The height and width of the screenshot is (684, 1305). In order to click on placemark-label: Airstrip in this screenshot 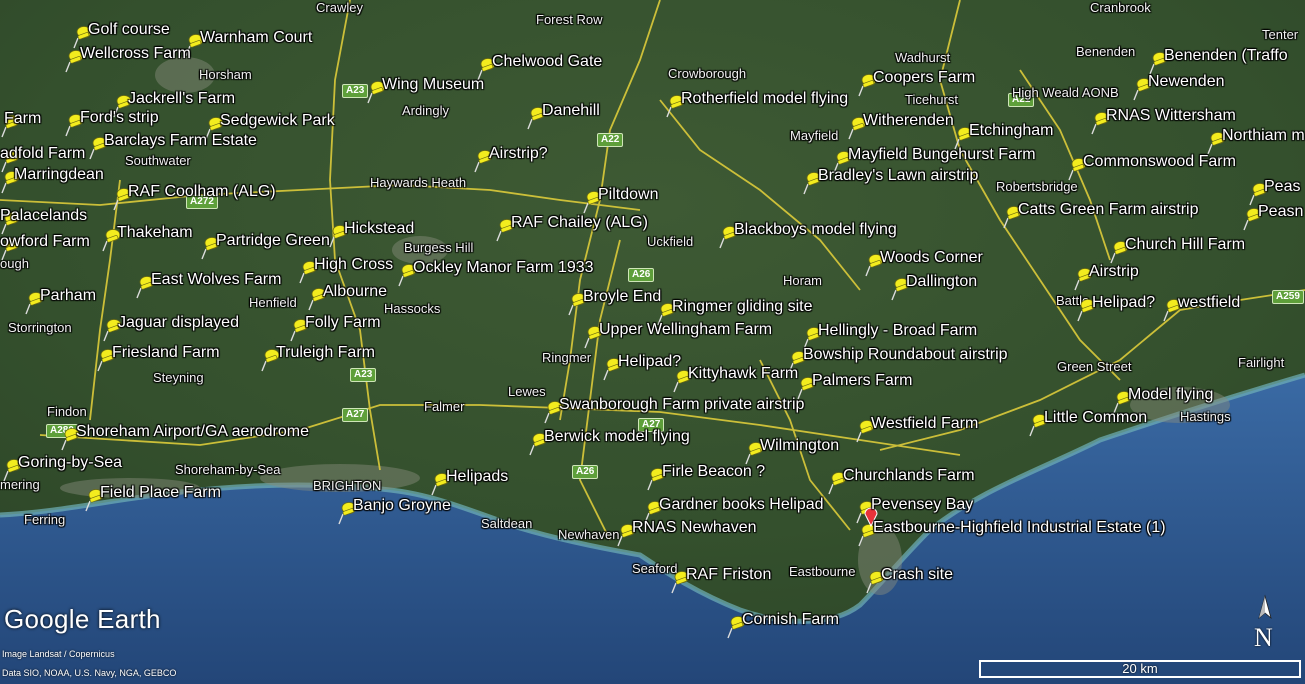, I will do `click(1114, 272)`.